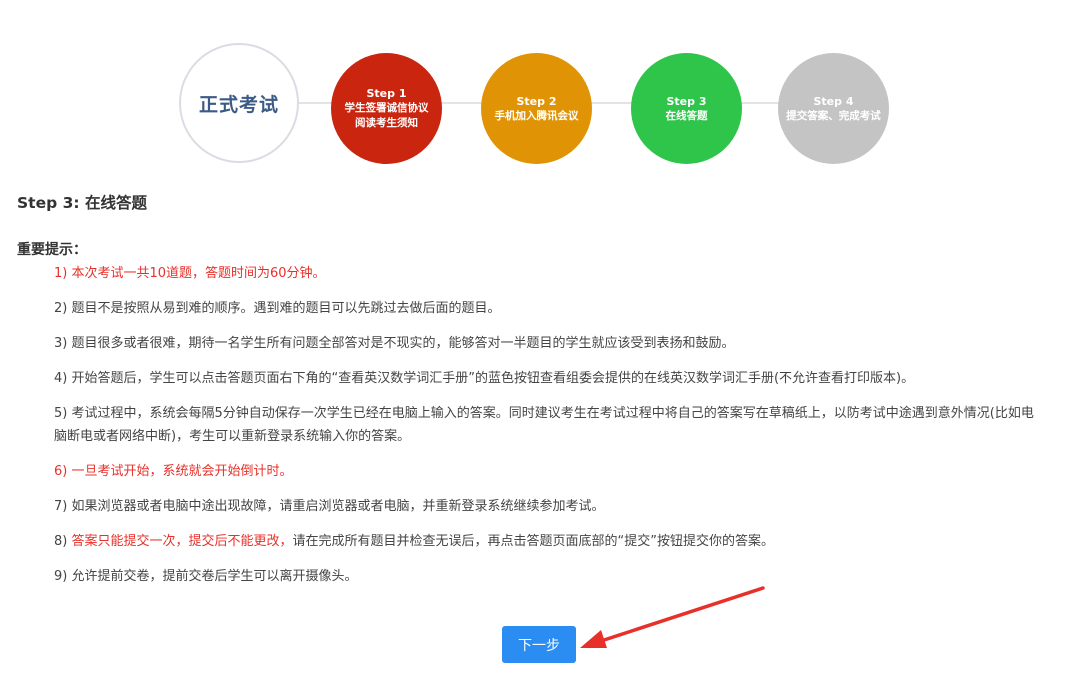 The height and width of the screenshot is (679, 1080). Describe the element at coordinates (536, 115) in the screenshot. I see `step-2-description: 手机加入腾讯会议` at that location.